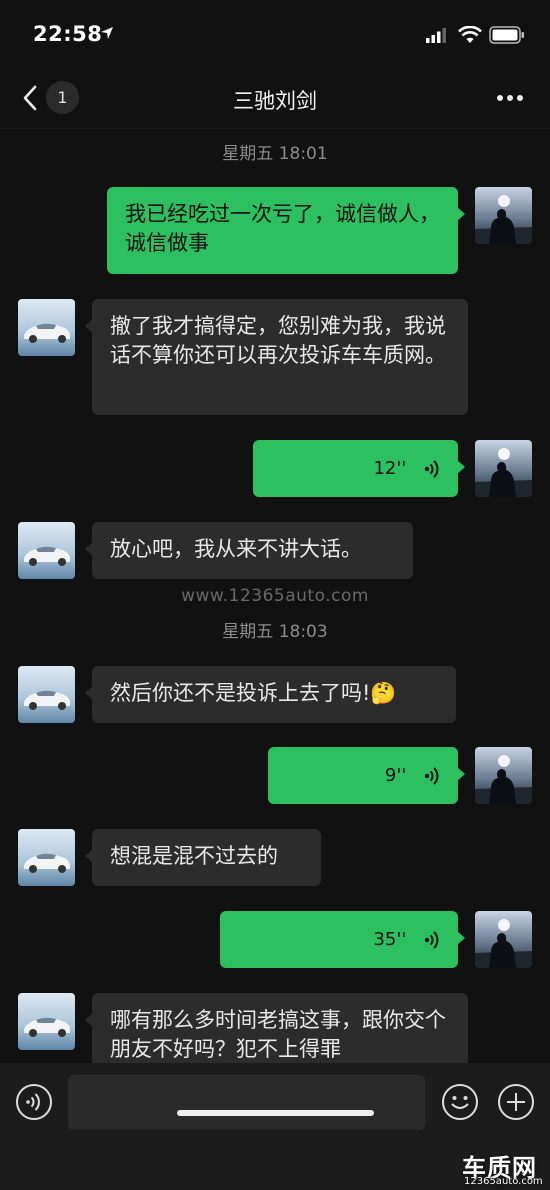 The width and height of the screenshot is (550, 1190). What do you see at coordinates (275, 1113) in the screenshot?
I see `home-indicator` at bounding box center [275, 1113].